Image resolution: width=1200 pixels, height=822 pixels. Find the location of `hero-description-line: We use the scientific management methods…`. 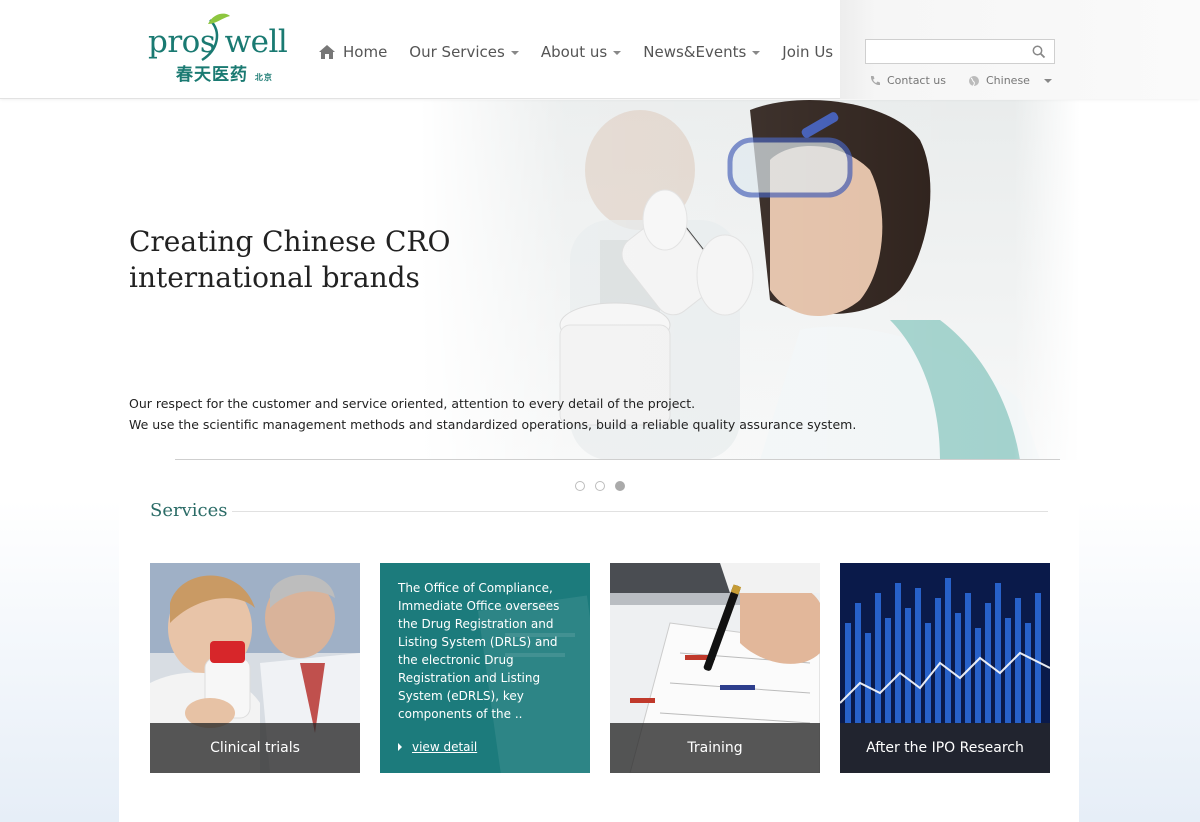

hero-description-line: We use the scientific management methods… is located at coordinates (493, 424).